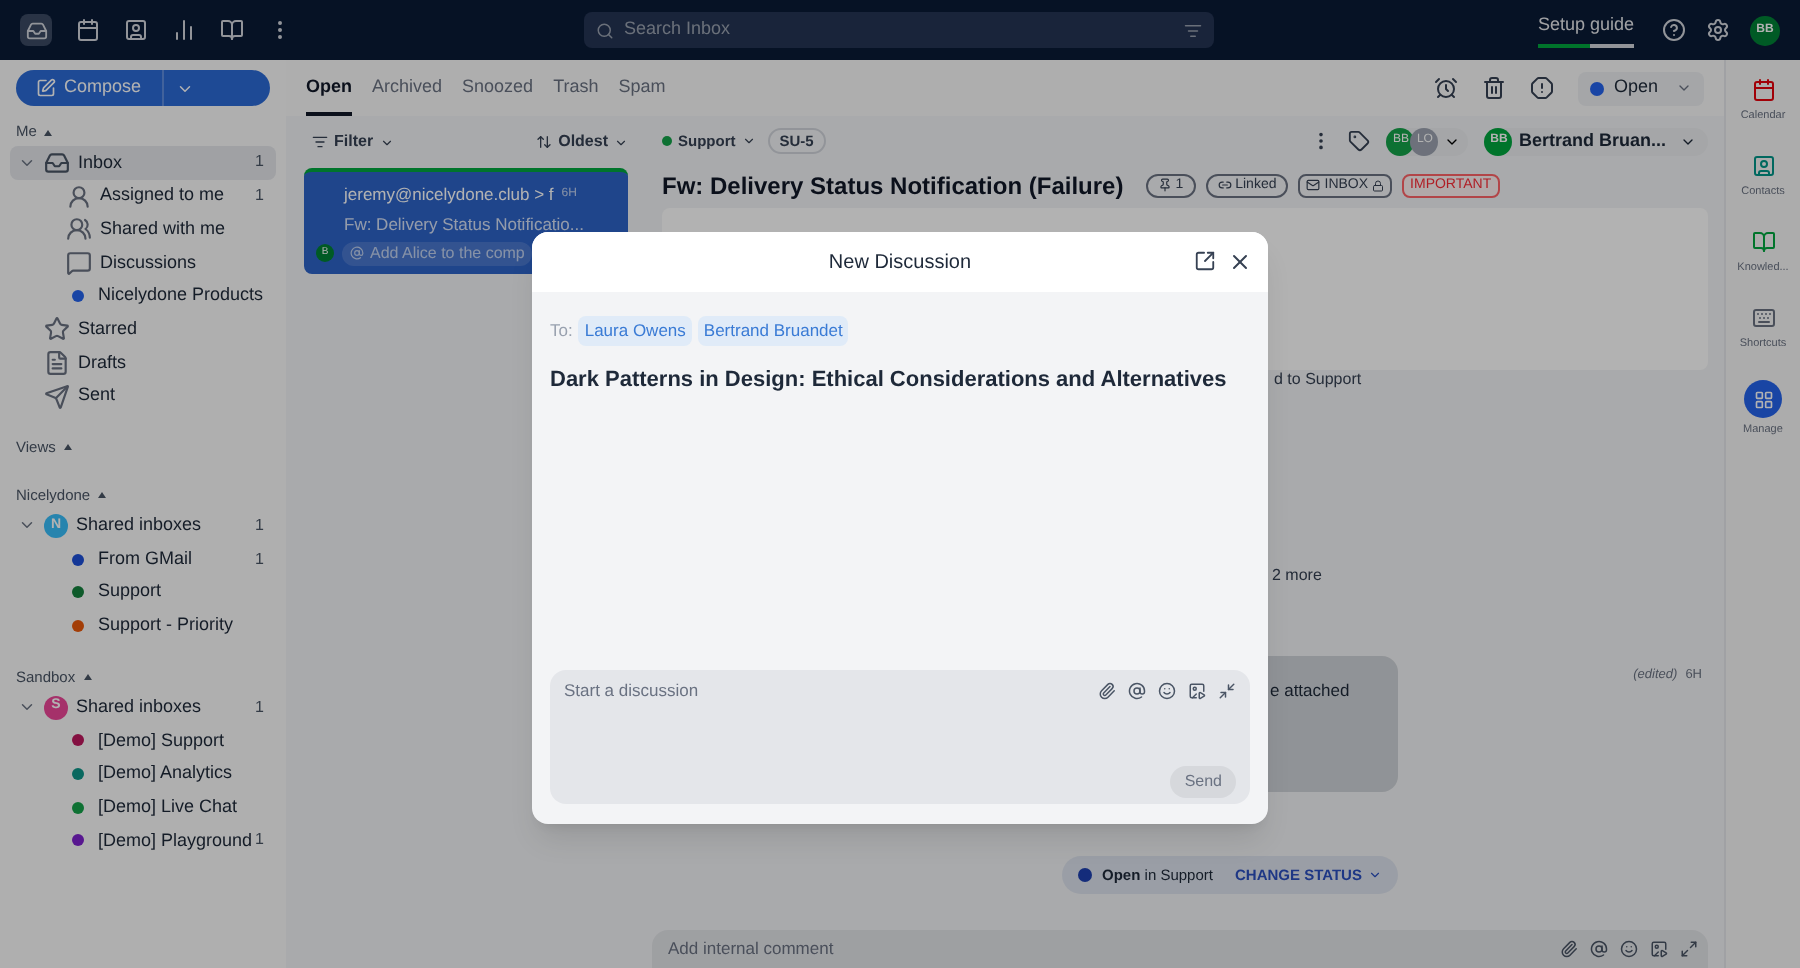 The width and height of the screenshot is (1800, 968). What do you see at coordinates (143, 774) in the screenshot?
I see `sidebar-item: [Demo] Analytics` at bounding box center [143, 774].